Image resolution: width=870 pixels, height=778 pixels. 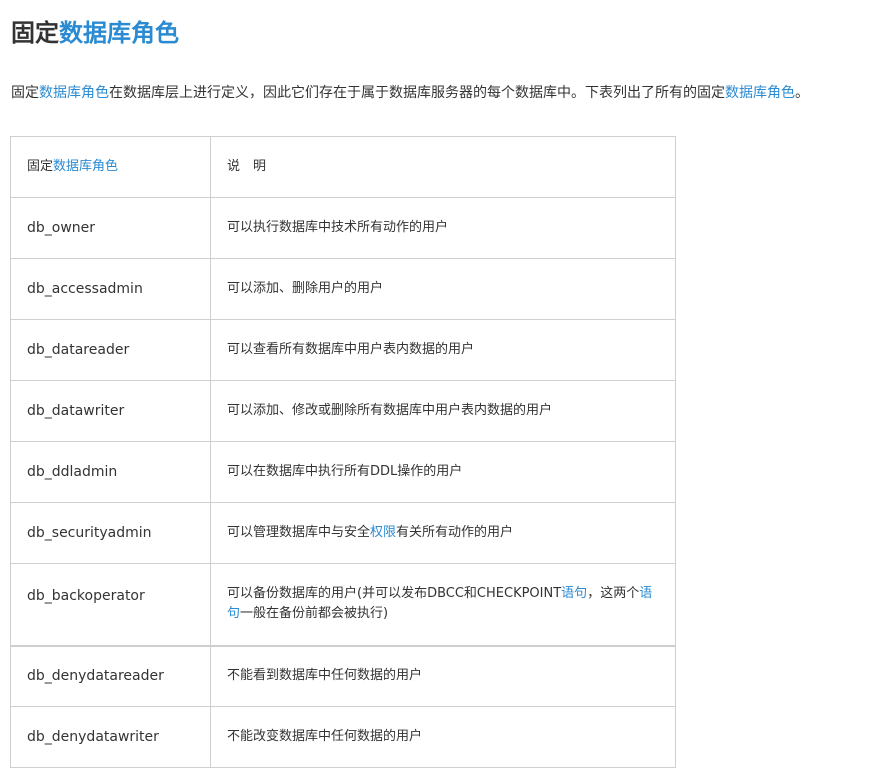 What do you see at coordinates (40, 166) in the screenshot?
I see `header-role-prefix: 固定` at bounding box center [40, 166].